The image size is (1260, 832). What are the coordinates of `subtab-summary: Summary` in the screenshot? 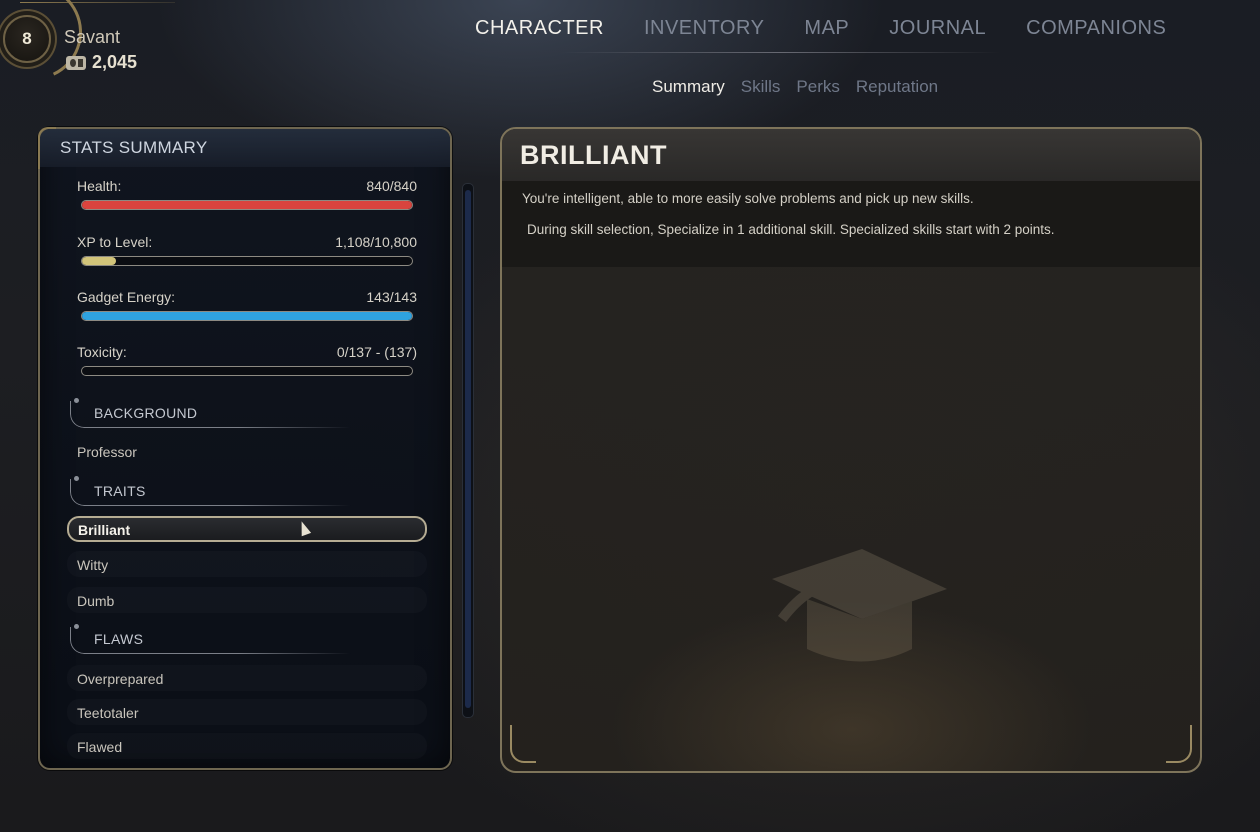 It's located at (696, 87).